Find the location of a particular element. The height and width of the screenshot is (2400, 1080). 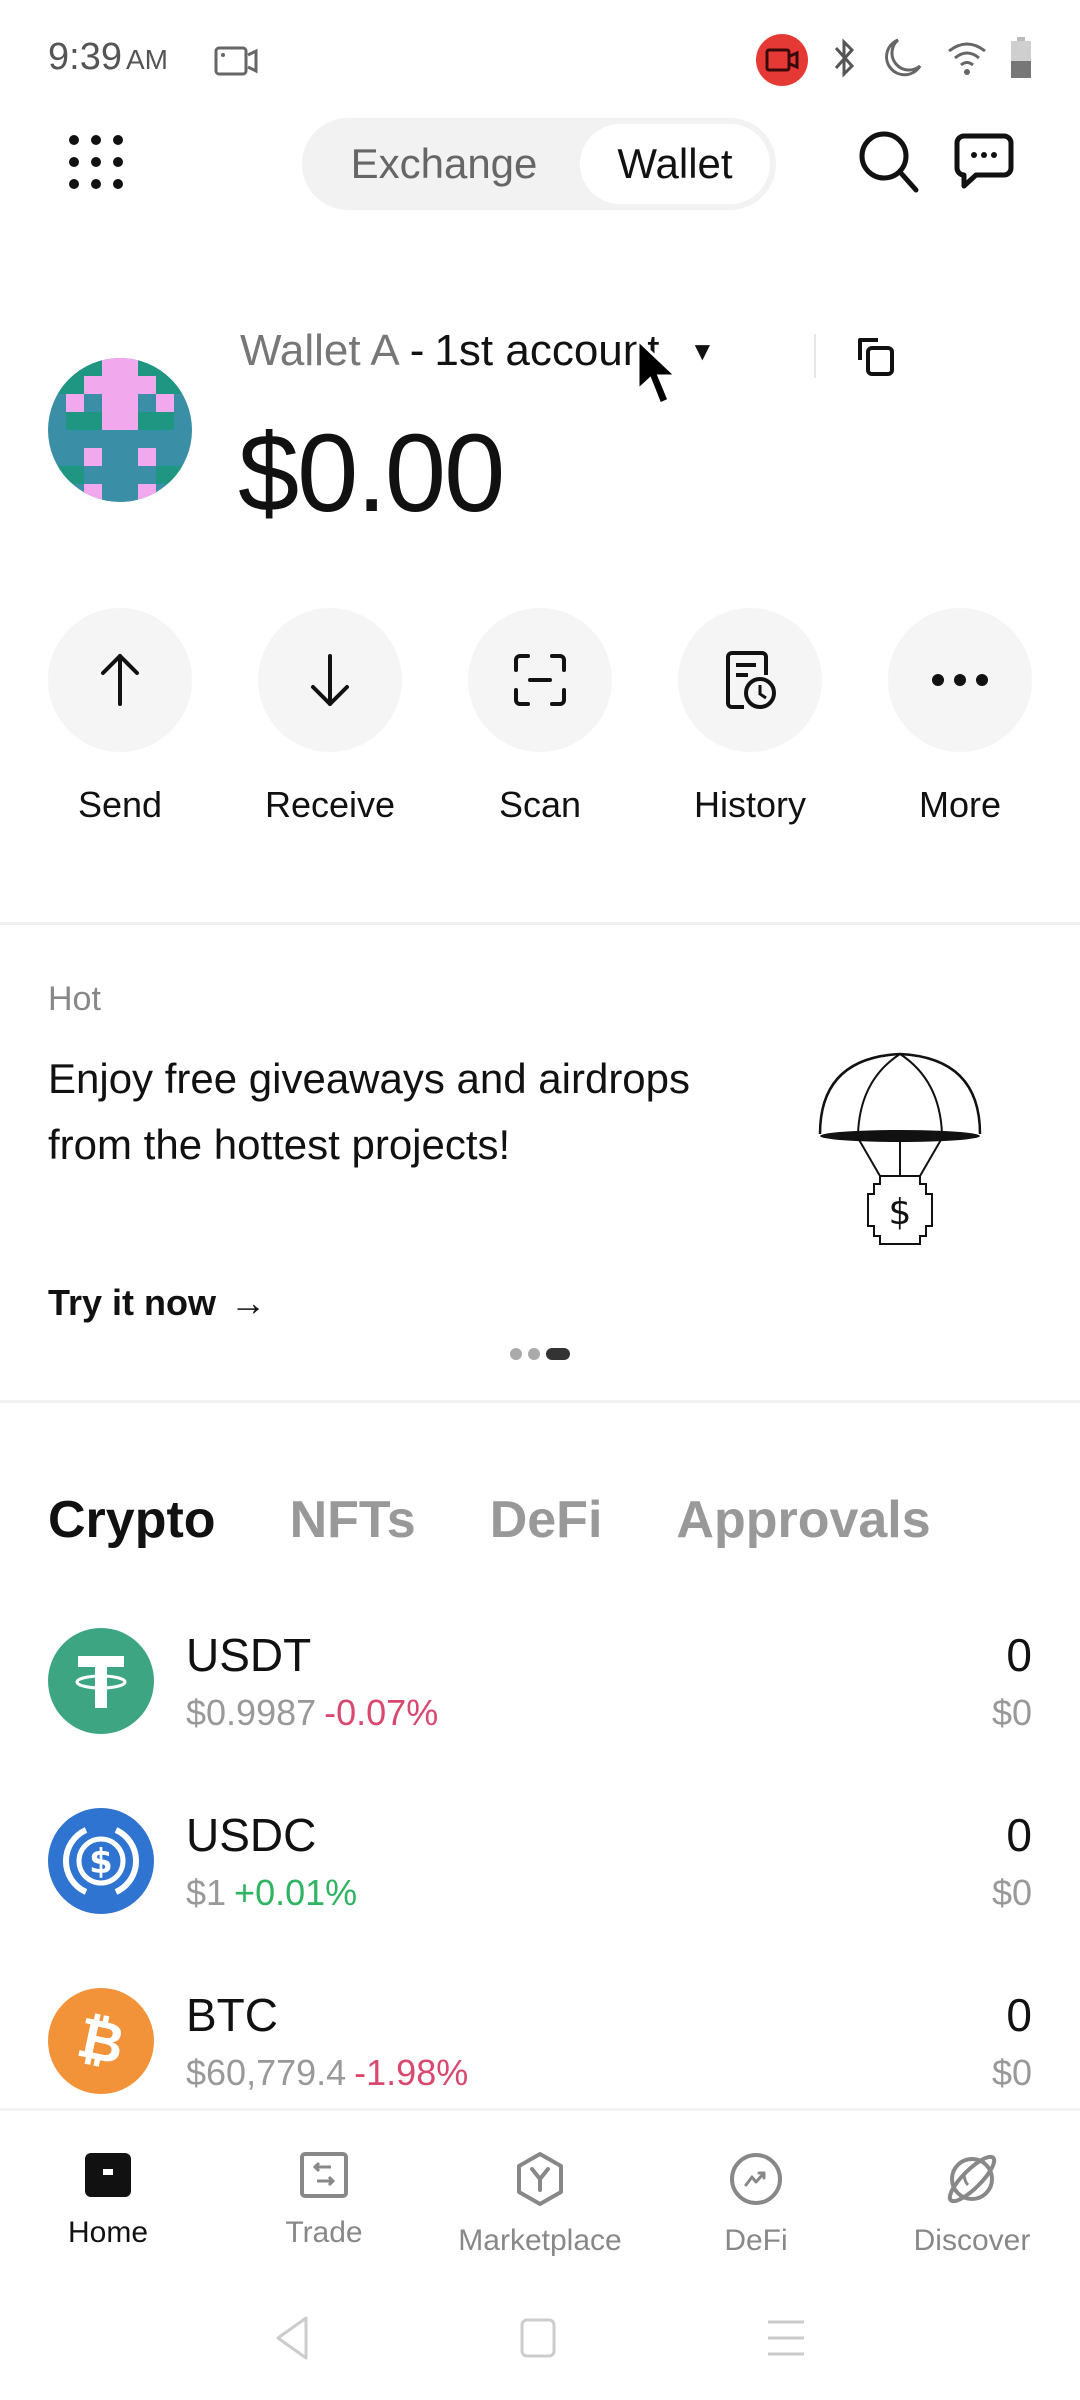

asset-row-usdc: $ USDC $1 +0.01% 0 $0 is located at coordinates (540, 1868).